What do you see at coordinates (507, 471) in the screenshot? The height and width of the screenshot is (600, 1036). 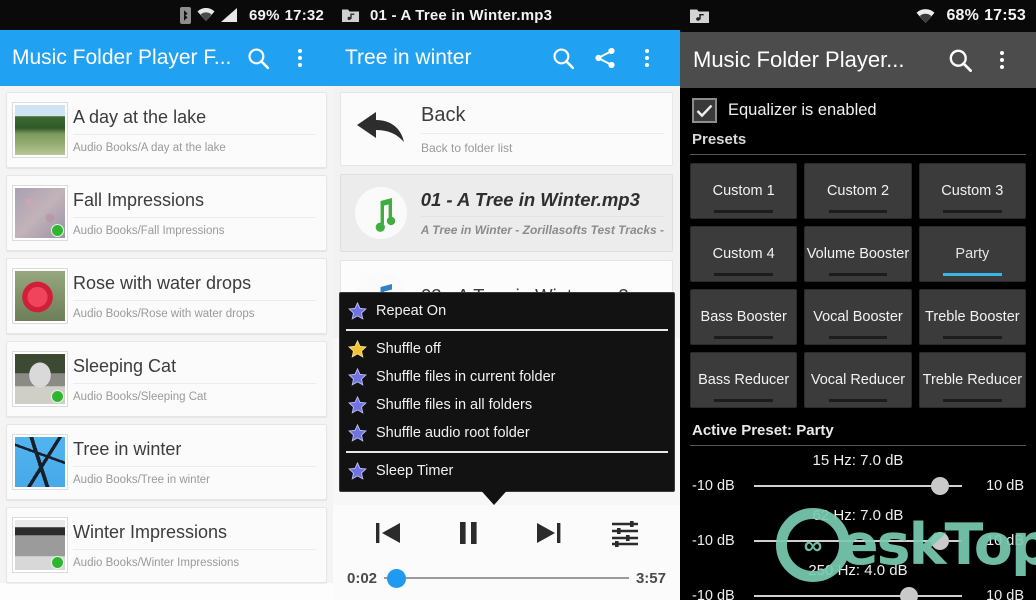 I see `menu-item-sleep-timer: Sleep Timer` at bounding box center [507, 471].